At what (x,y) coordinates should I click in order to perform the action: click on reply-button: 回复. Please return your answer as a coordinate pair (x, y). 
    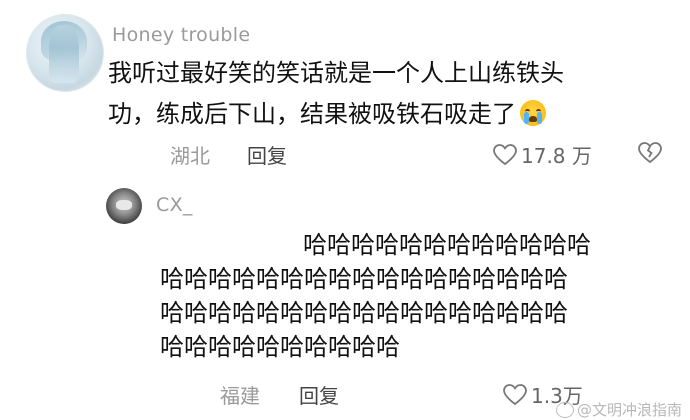
    Looking at the image, I should click on (267, 154).